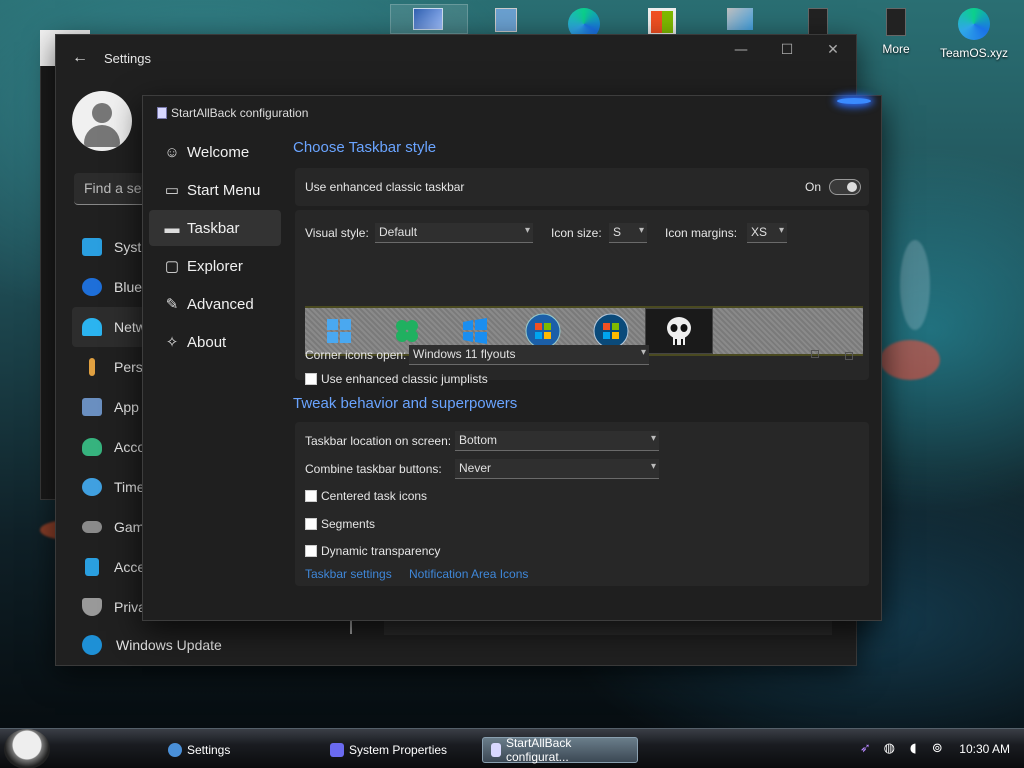 This screenshot has width=1024, height=768. What do you see at coordinates (92, 645) in the screenshot?
I see `update-icon` at bounding box center [92, 645].